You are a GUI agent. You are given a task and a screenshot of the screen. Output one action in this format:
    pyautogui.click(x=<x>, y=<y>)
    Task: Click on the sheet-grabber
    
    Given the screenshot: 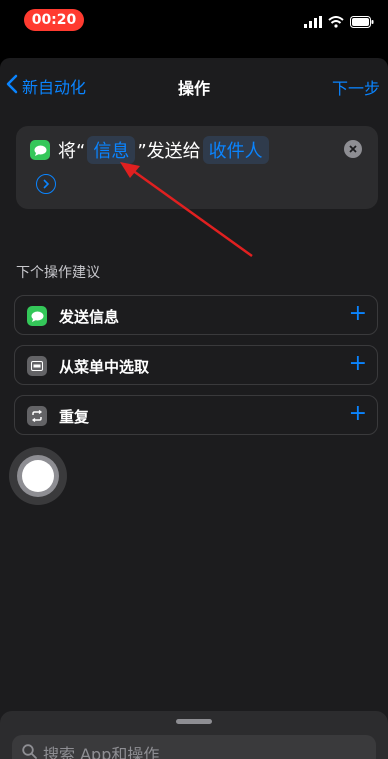 What is the action you would take?
    pyautogui.click(x=194, y=721)
    